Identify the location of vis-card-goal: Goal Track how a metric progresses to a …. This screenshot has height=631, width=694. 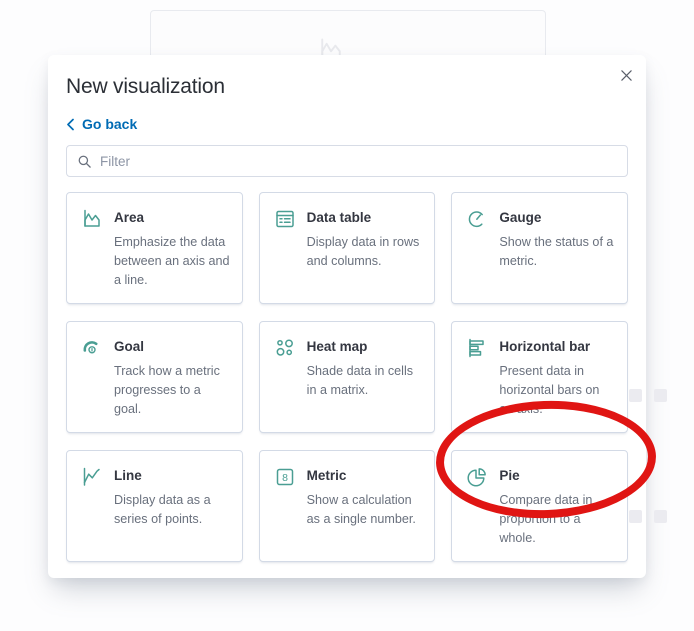
(154, 377).